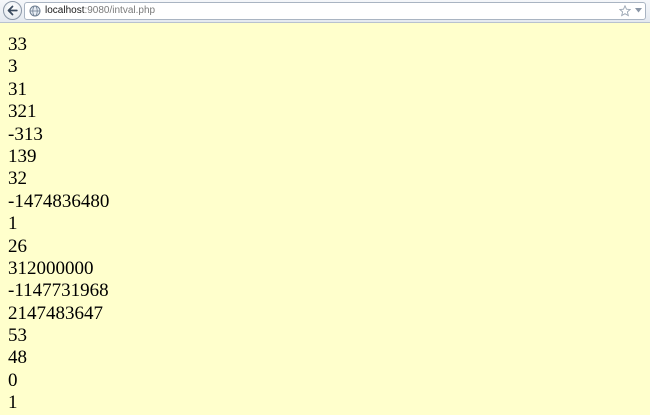 The image size is (650, 415). Describe the element at coordinates (55, 313) in the screenshot. I see `output-line: 2147483647` at that location.